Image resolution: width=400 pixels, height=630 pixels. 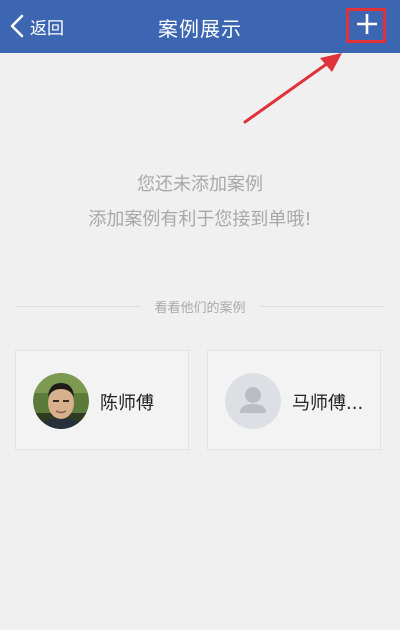 I want to click on annotation-highlight-box, so click(x=366, y=25).